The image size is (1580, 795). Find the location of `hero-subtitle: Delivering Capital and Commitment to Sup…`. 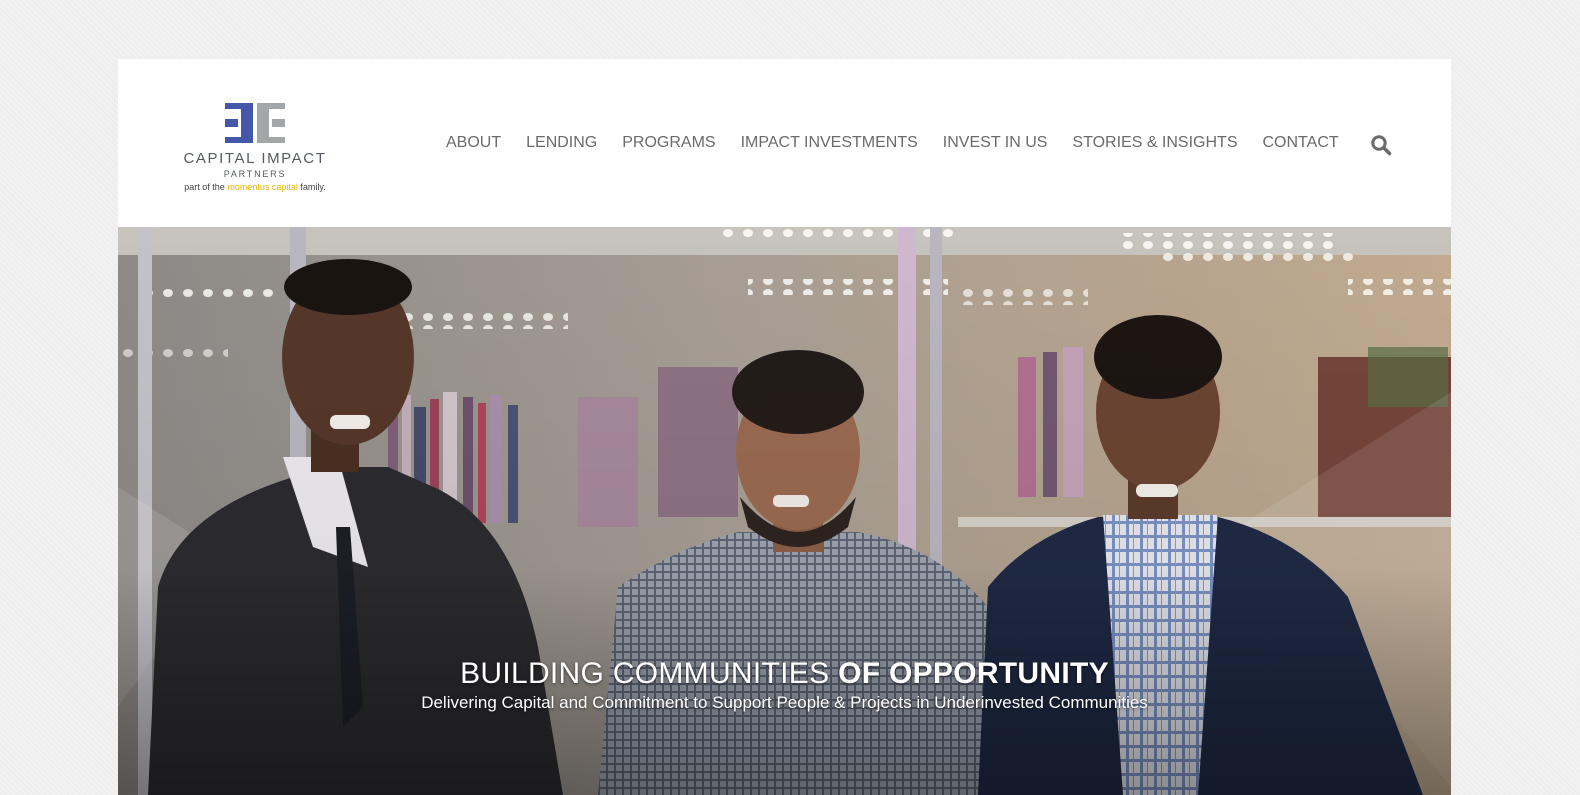

hero-subtitle: Delivering Capital and Commitment to Sup… is located at coordinates (784, 702).